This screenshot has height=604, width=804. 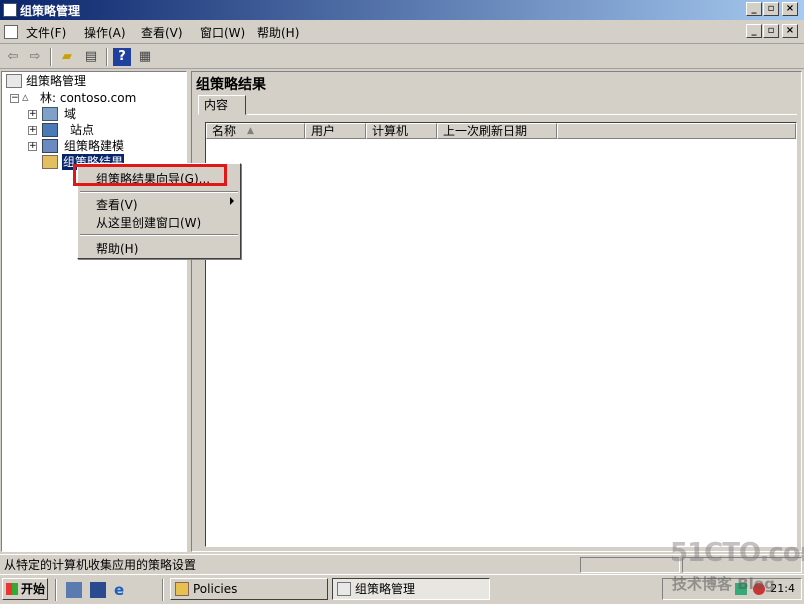 I want to click on watermark-subtitle: 技术博客 Blog, so click(x=723, y=584).